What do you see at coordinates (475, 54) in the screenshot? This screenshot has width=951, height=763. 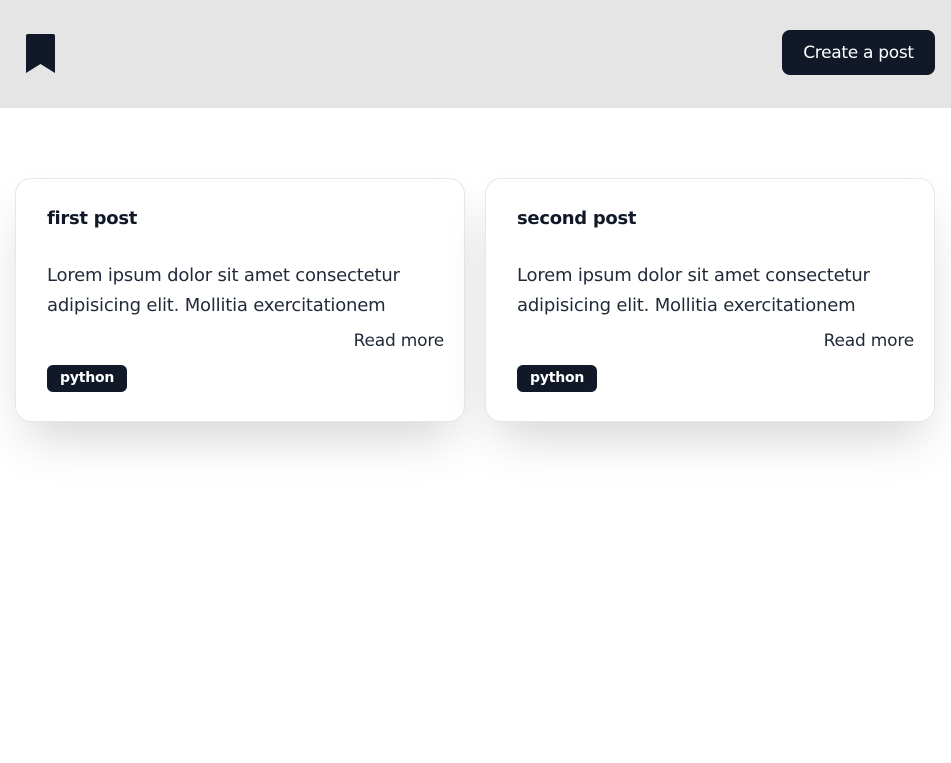 I see `navbar: Create a post` at bounding box center [475, 54].